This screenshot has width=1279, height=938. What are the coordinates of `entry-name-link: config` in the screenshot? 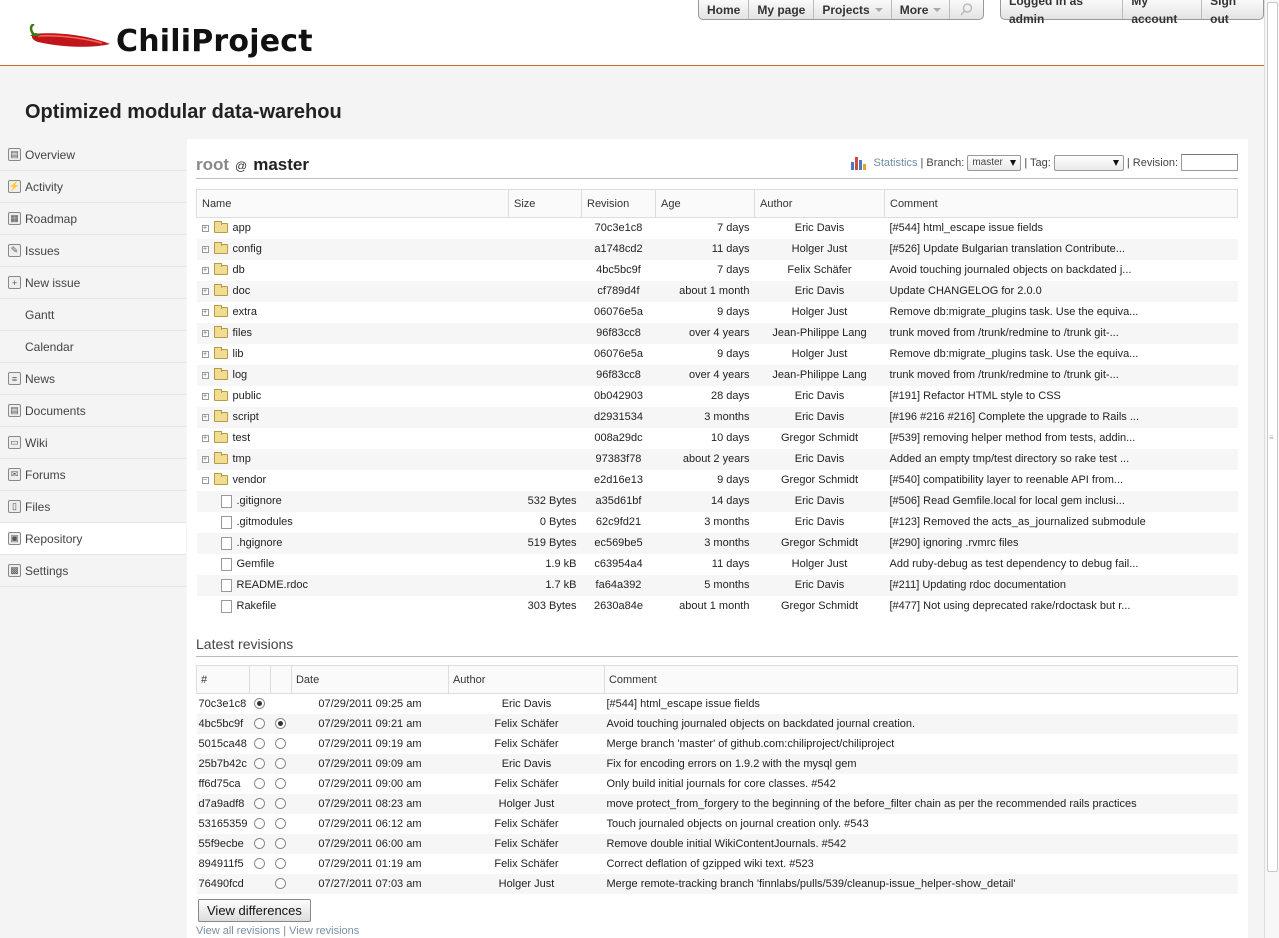 It's located at (247, 249).